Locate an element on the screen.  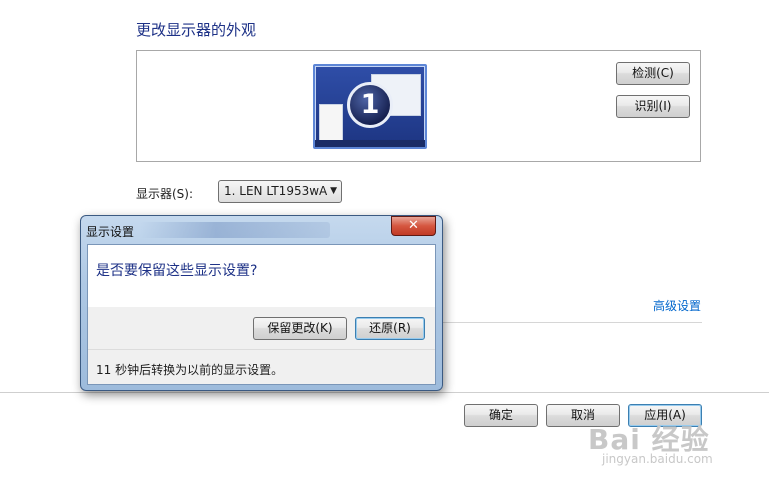
display-select-value: 1. LEN LT1953wA is located at coordinates (276, 191).